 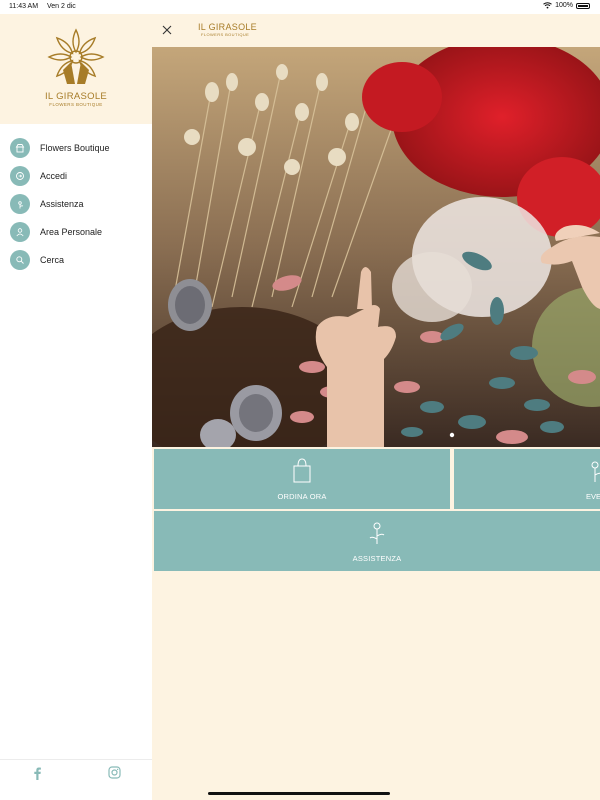 What do you see at coordinates (452, 435) in the screenshot?
I see `carousel-dot` at bounding box center [452, 435].